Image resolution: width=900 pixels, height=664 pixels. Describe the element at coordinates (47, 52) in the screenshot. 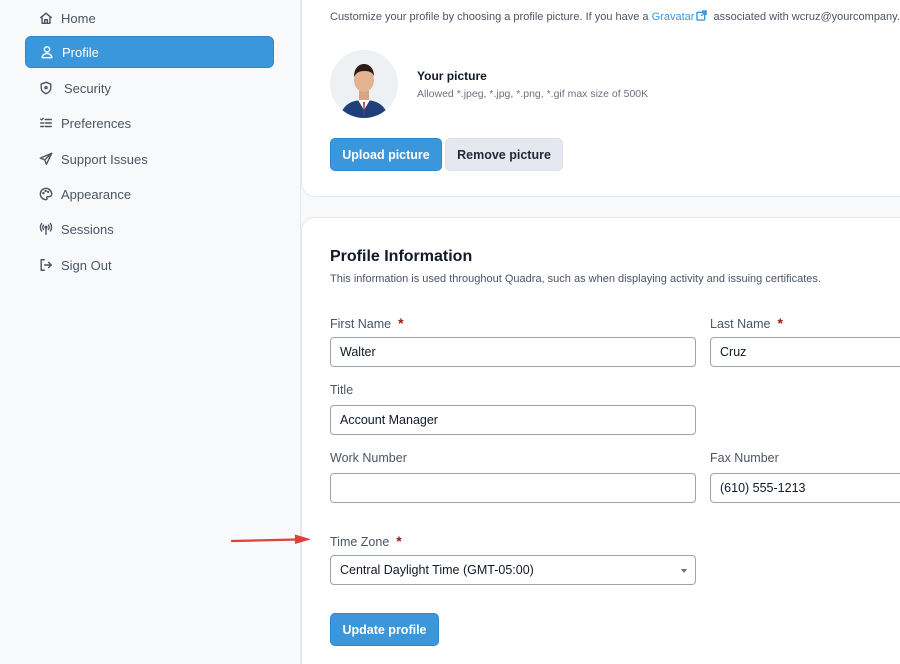

I see `user-icon` at that location.